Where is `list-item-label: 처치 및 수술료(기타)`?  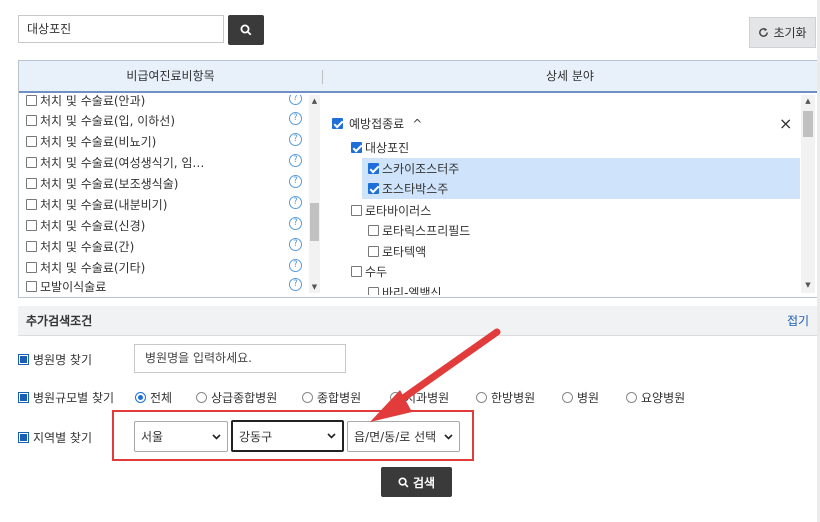
list-item-label: 처치 및 수술료(기타) is located at coordinates (93, 267).